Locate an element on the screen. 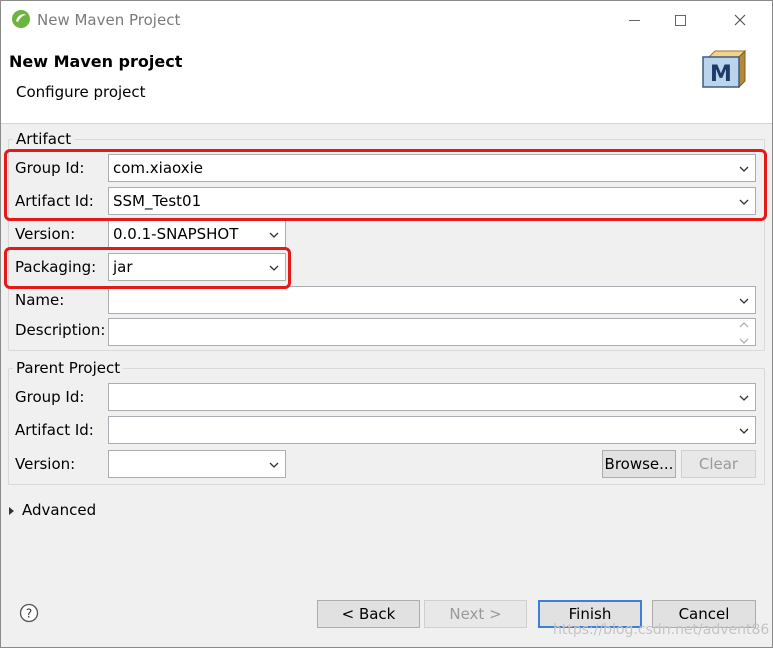 The image size is (773, 648). parent-artifact-id-combo is located at coordinates (432, 430).